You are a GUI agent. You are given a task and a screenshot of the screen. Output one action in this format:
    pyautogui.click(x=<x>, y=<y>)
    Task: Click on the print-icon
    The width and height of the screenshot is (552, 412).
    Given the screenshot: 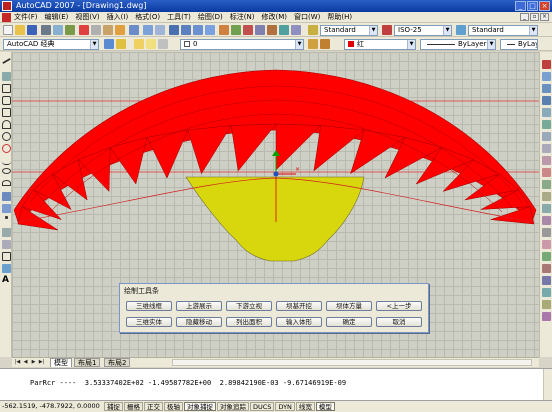 What is the action you would take?
    pyautogui.click(x=46, y=30)
    